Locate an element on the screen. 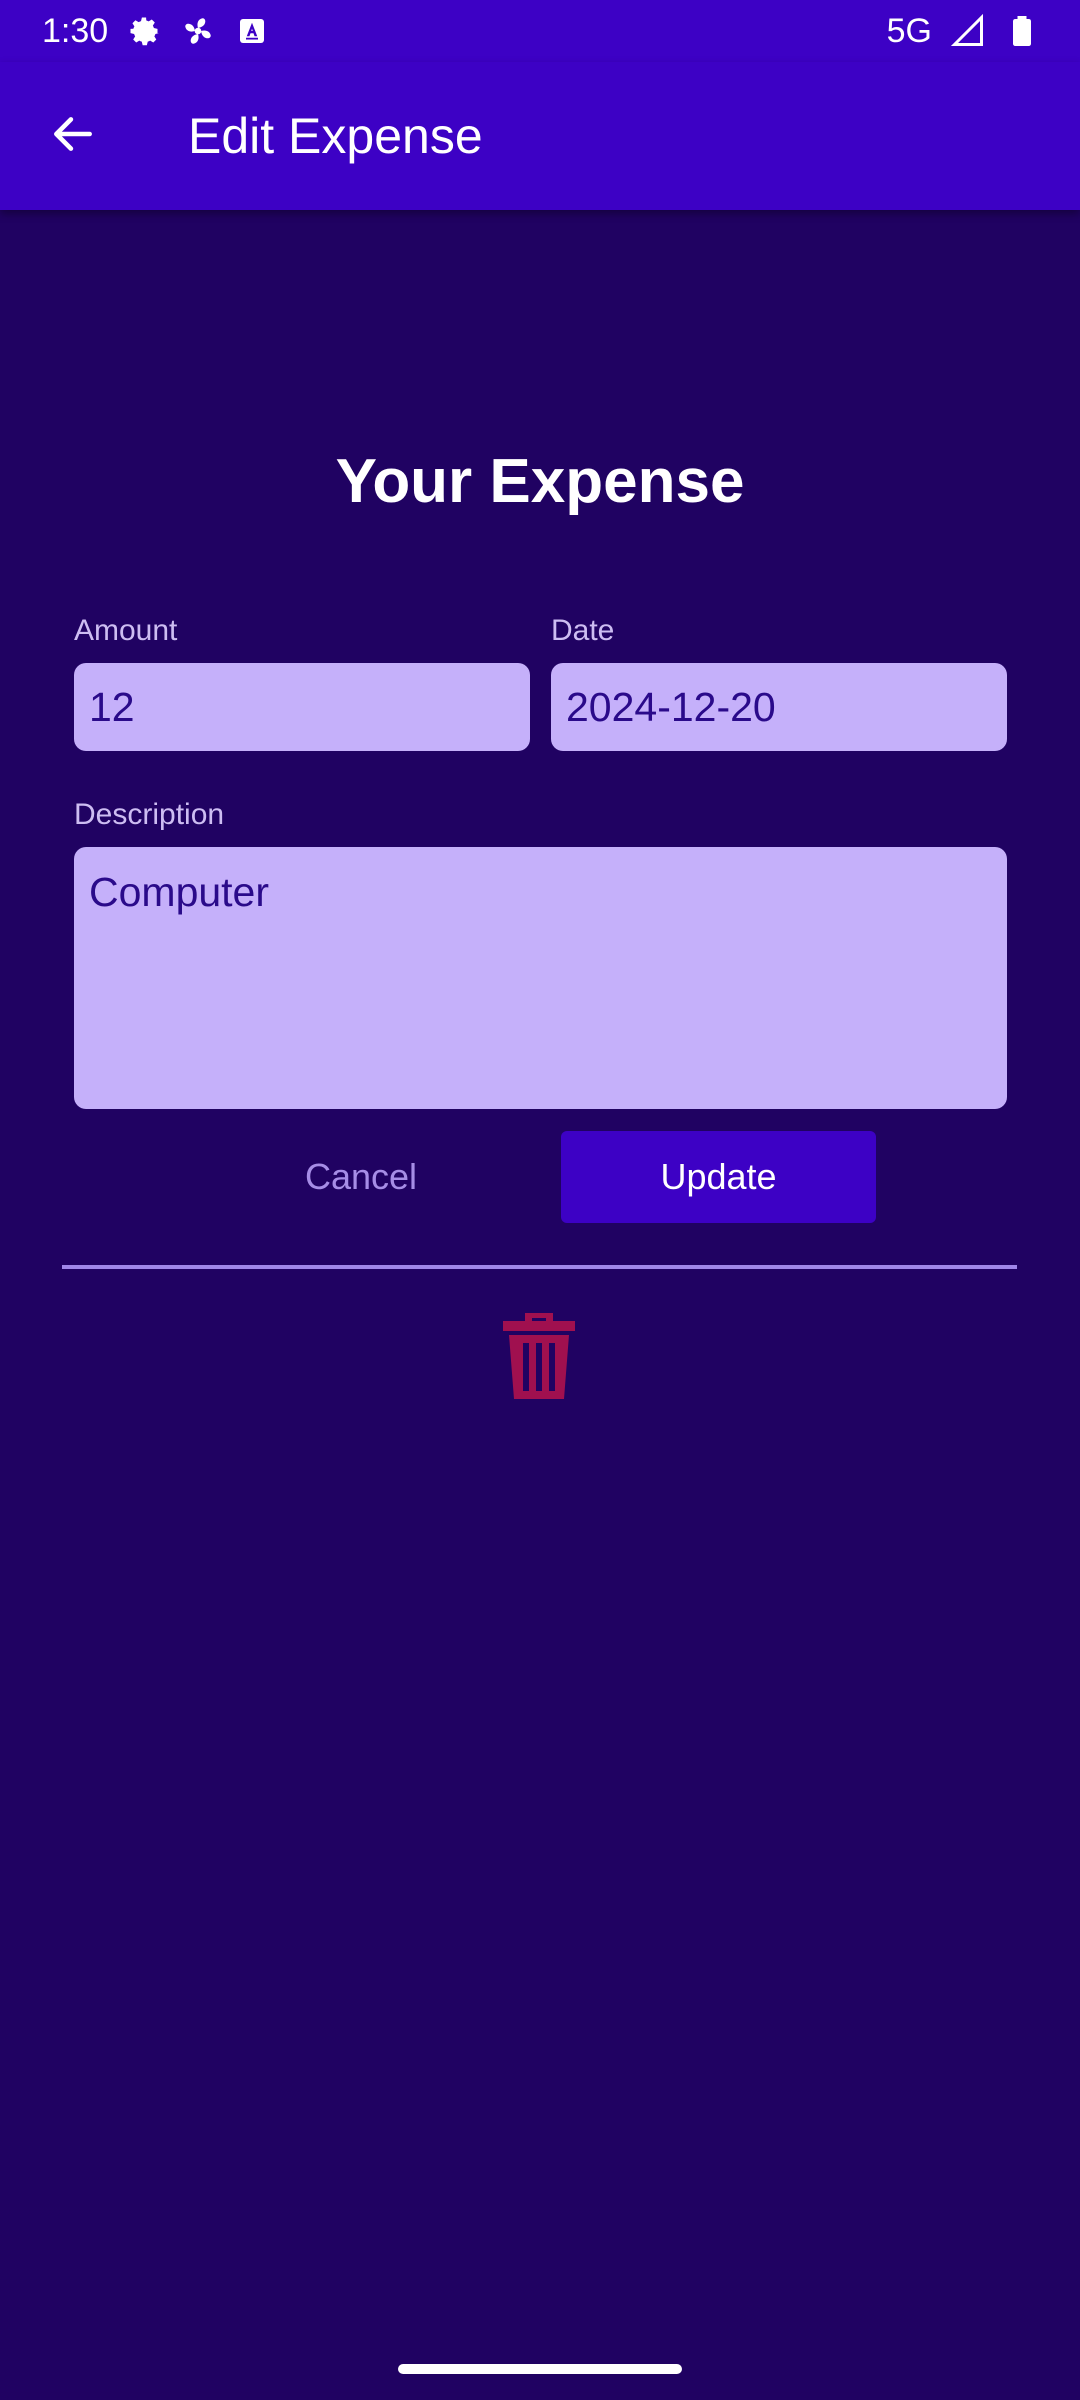 This screenshot has height=2400, width=1080. trash-icon is located at coordinates (539, 1358).